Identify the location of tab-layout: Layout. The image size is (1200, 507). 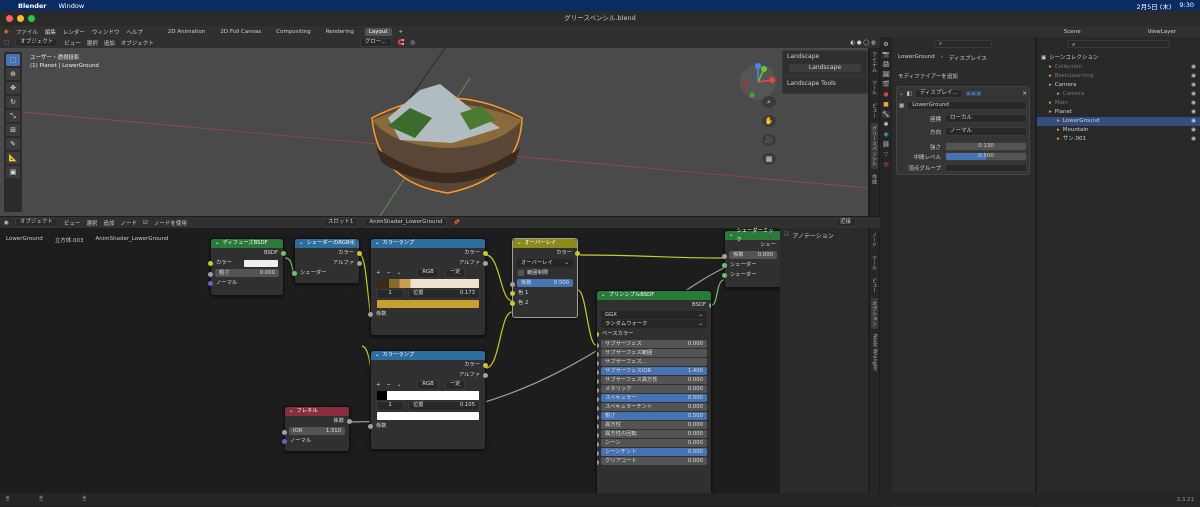
(378, 31).